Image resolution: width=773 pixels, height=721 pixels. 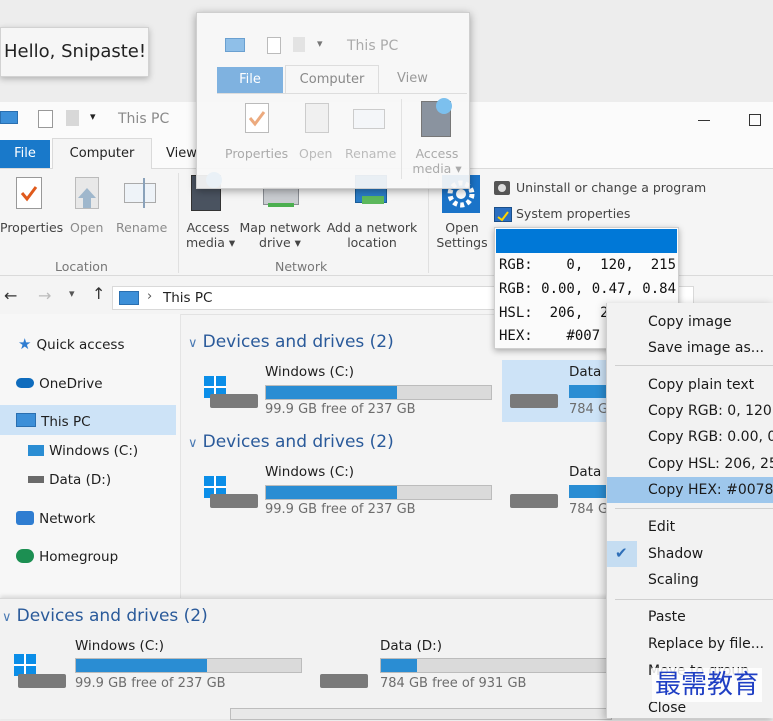 What do you see at coordinates (690, 411) in the screenshot?
I see `menu-item-copy-rgb: Copy RGB: 0, 120, 21` at bounding box center [690, 411].